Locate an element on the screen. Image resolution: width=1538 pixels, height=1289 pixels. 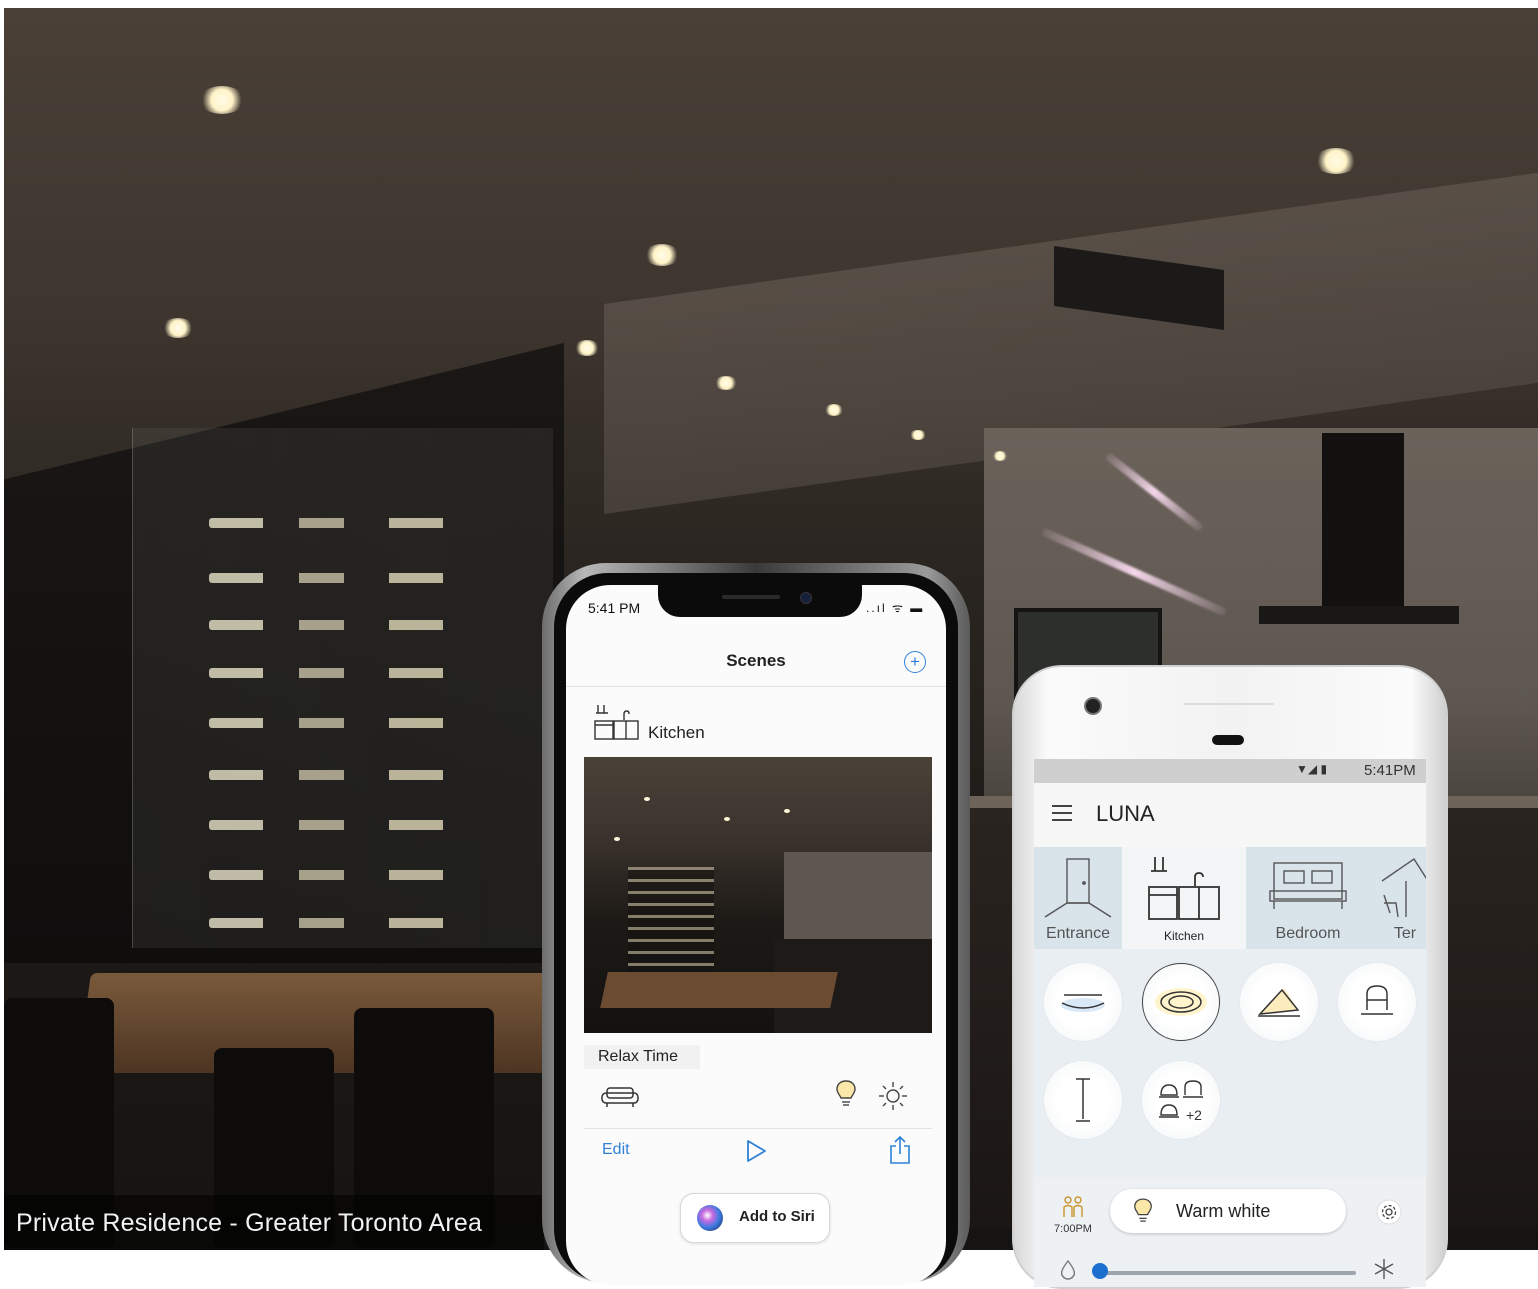
room-tabs: Entrance Kitchen Bedroom Ter is located at coordinates (1230, 898).